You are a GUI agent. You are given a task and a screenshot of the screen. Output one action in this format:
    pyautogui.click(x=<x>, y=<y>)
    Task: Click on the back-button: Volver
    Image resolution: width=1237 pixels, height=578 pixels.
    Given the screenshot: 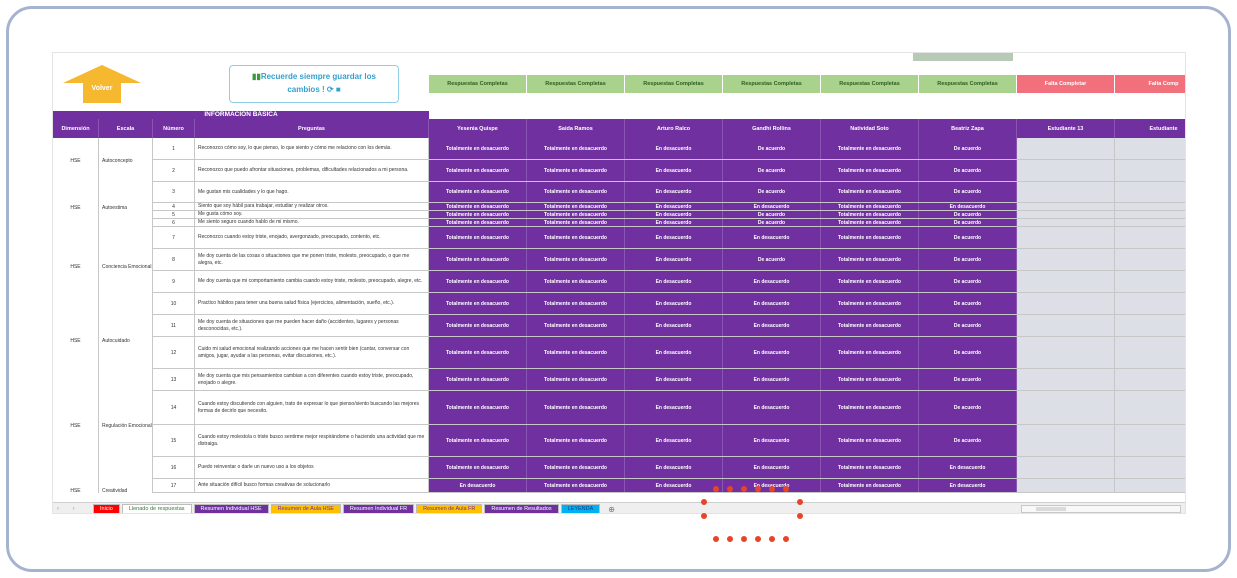 What is the action you would take?
    pyautogui.click(x=102, y=84)
    